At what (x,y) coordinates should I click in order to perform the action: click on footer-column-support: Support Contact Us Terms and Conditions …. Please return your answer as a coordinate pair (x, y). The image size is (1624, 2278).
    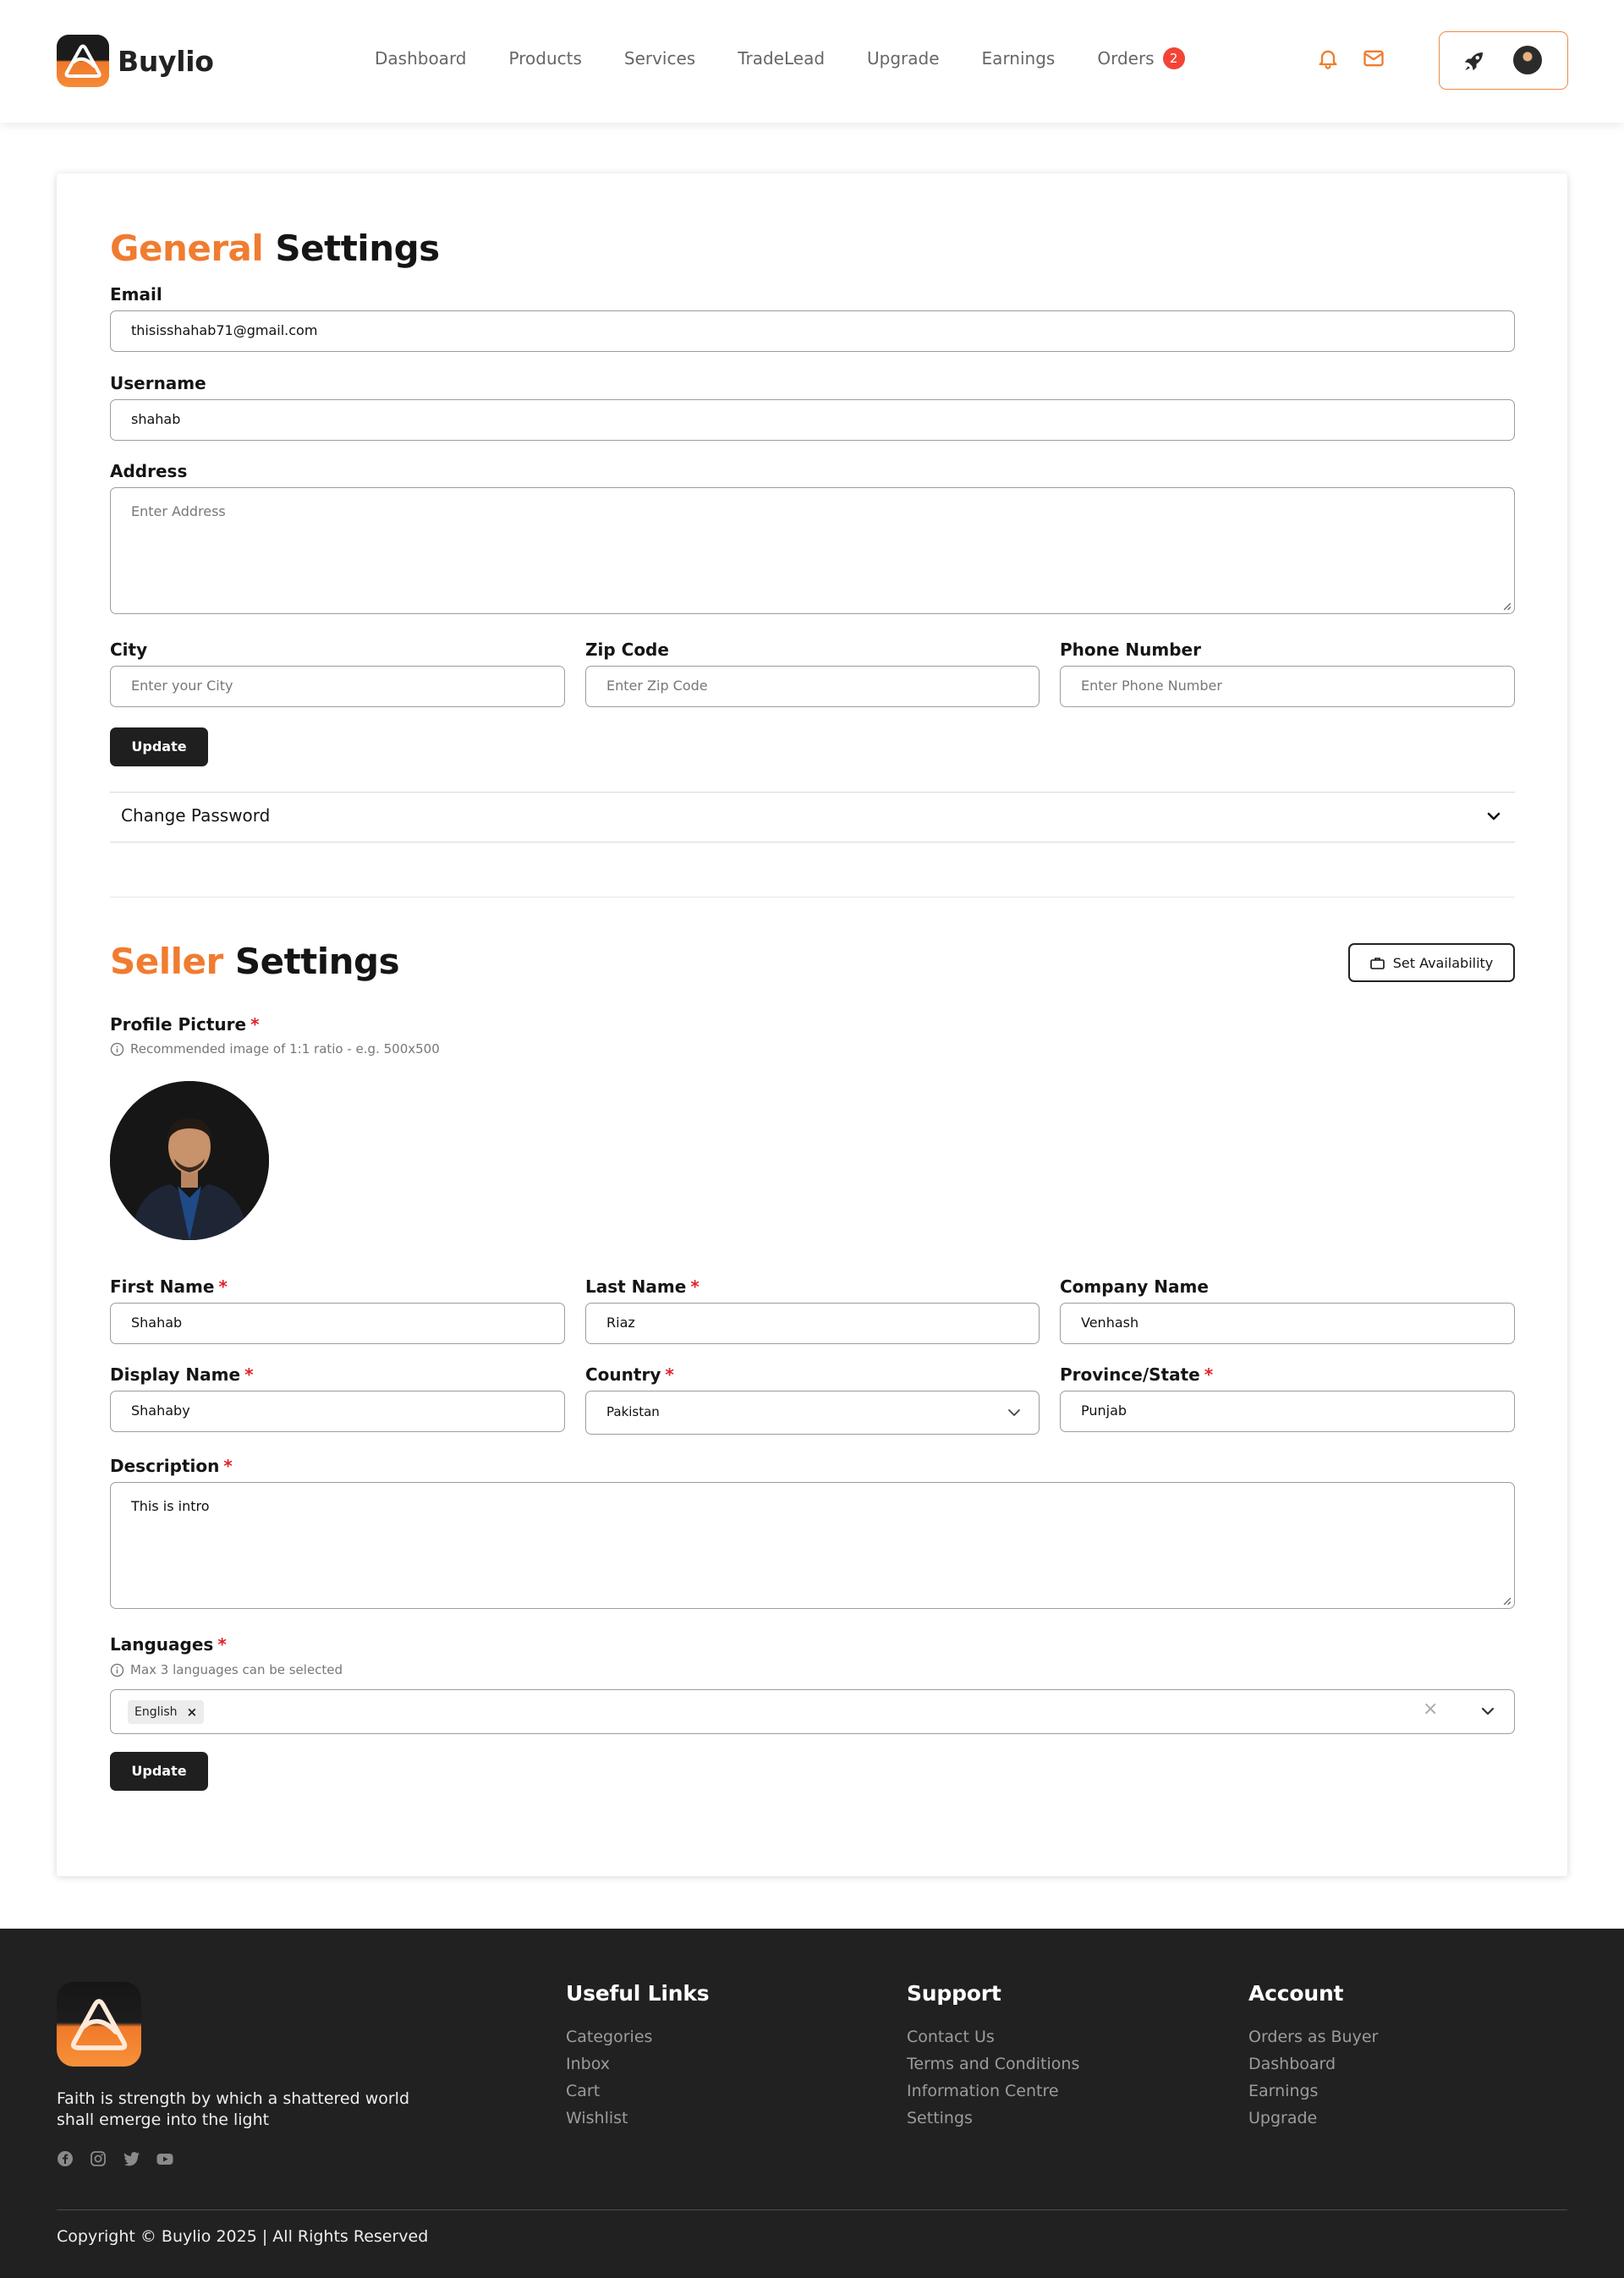
    Looking at the image, I should click on (993, 2057).